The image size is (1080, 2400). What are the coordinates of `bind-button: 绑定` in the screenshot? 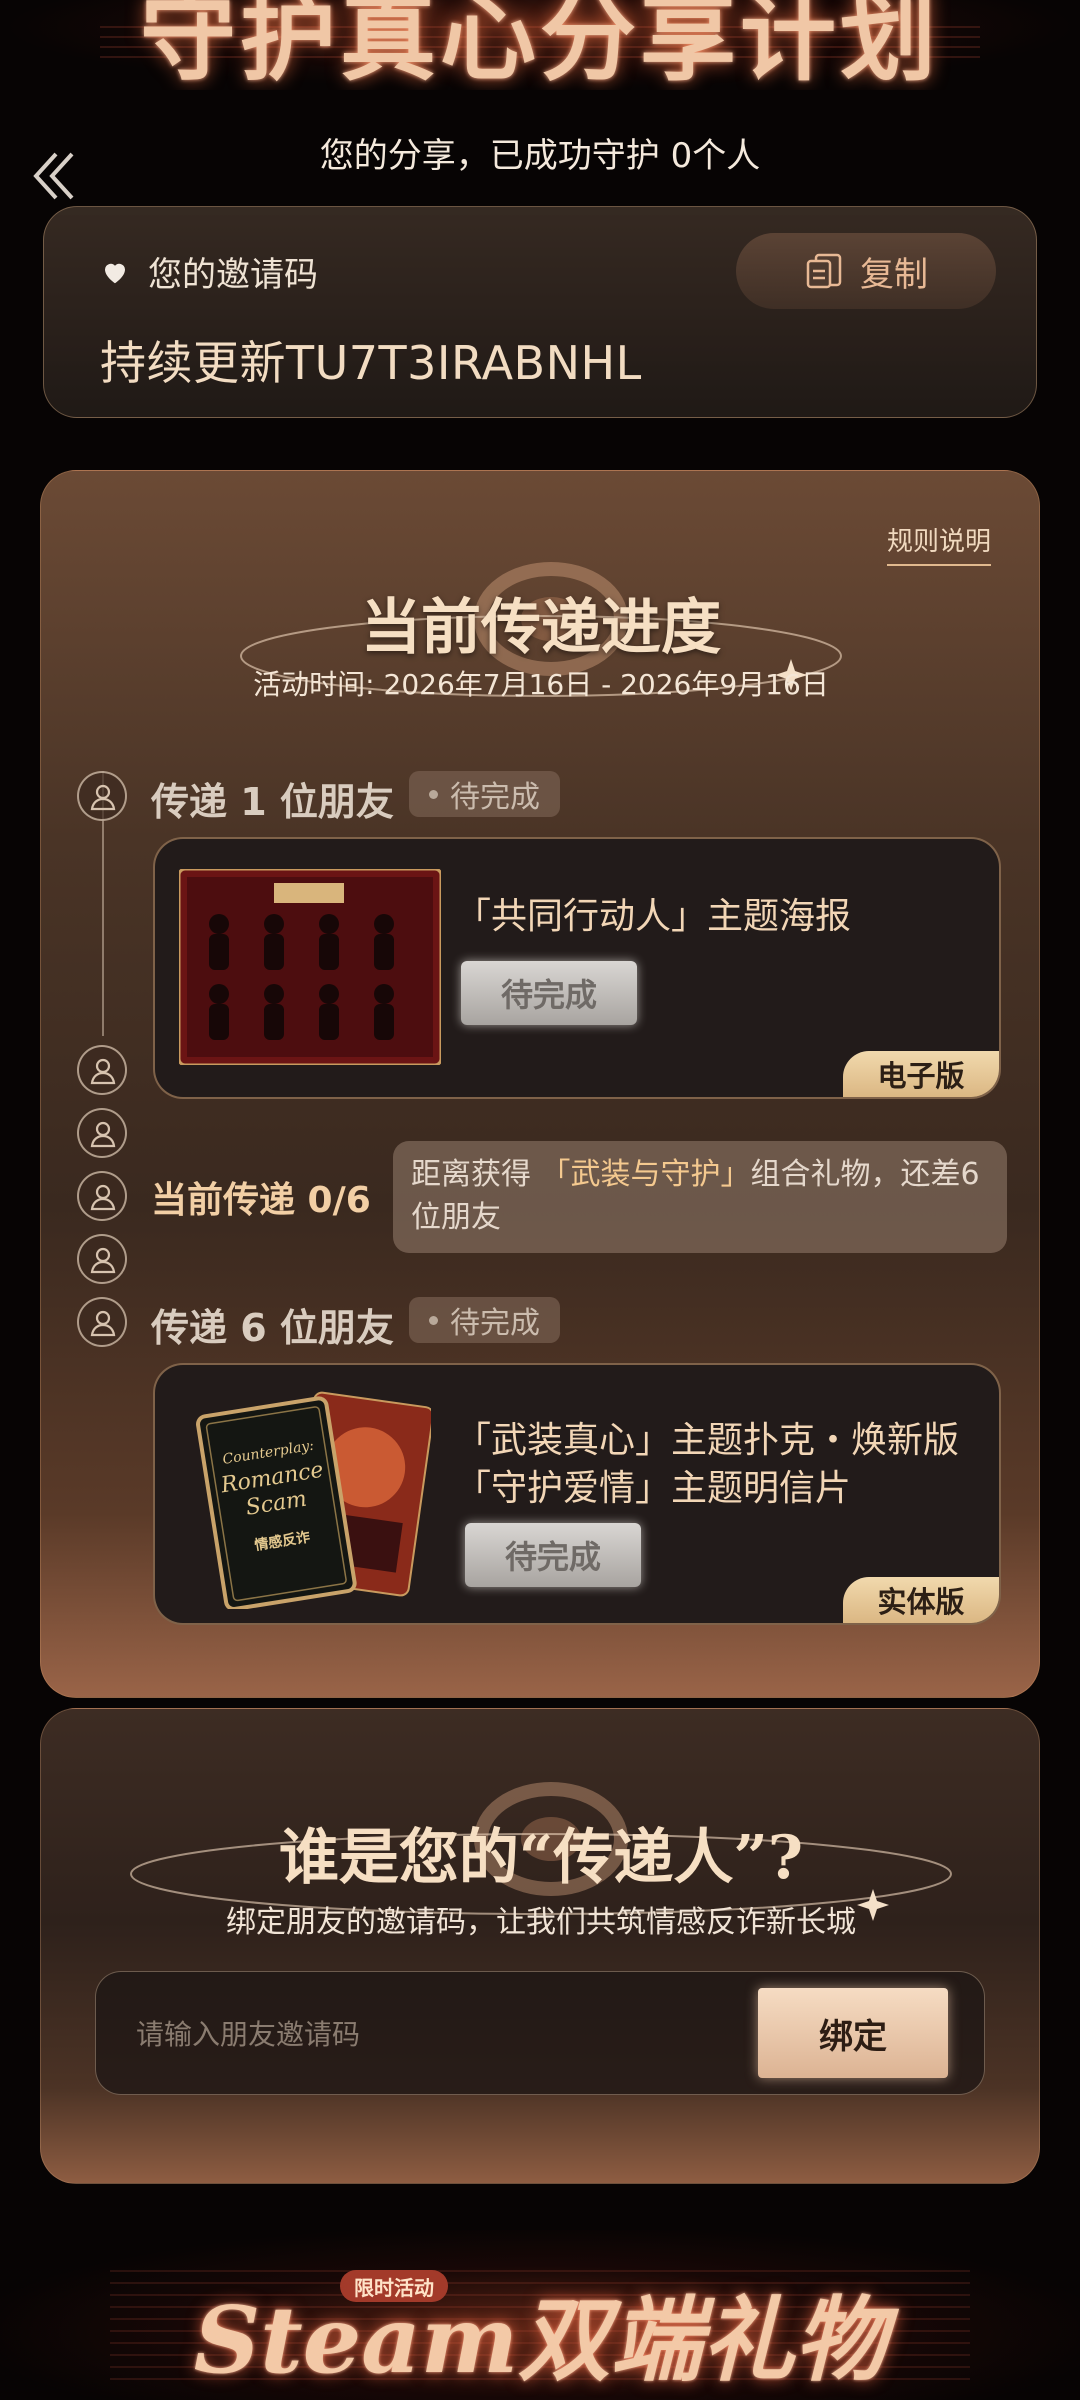 It's located at (853, 2033).